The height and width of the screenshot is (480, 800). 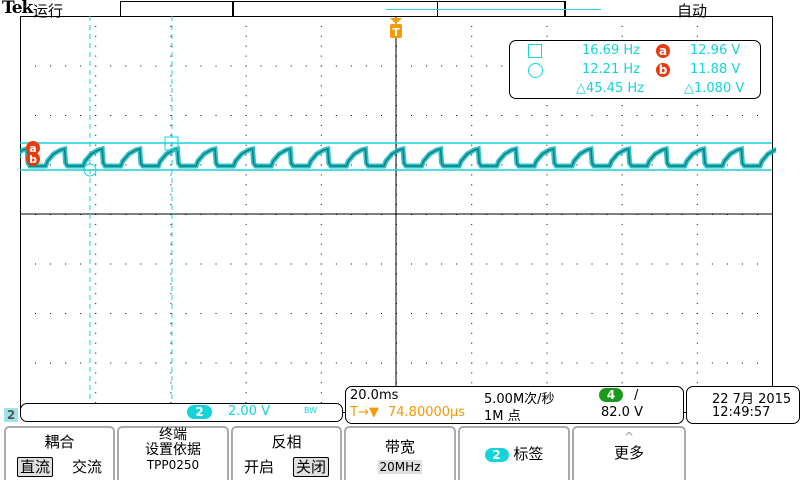 What do you see at coordinates (59, 453) in the screenshot?
I see `coupling-button: 耦合 直流 交流` at bounding box center [59, 453].